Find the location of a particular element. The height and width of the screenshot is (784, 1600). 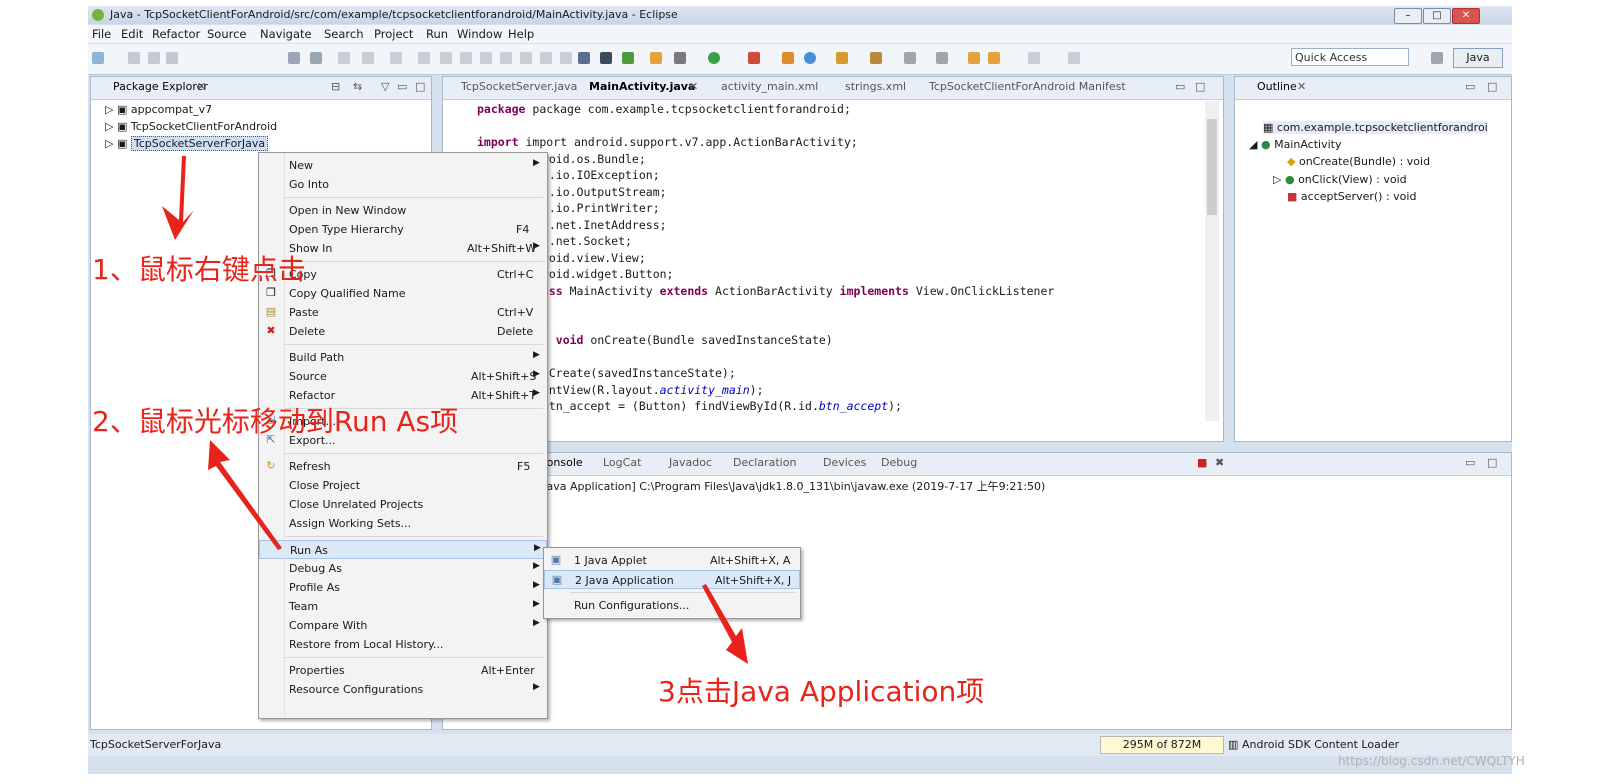

annotation-step2: 2、鼠标光标移动到Run As项 is located at coordinates (275, 421).